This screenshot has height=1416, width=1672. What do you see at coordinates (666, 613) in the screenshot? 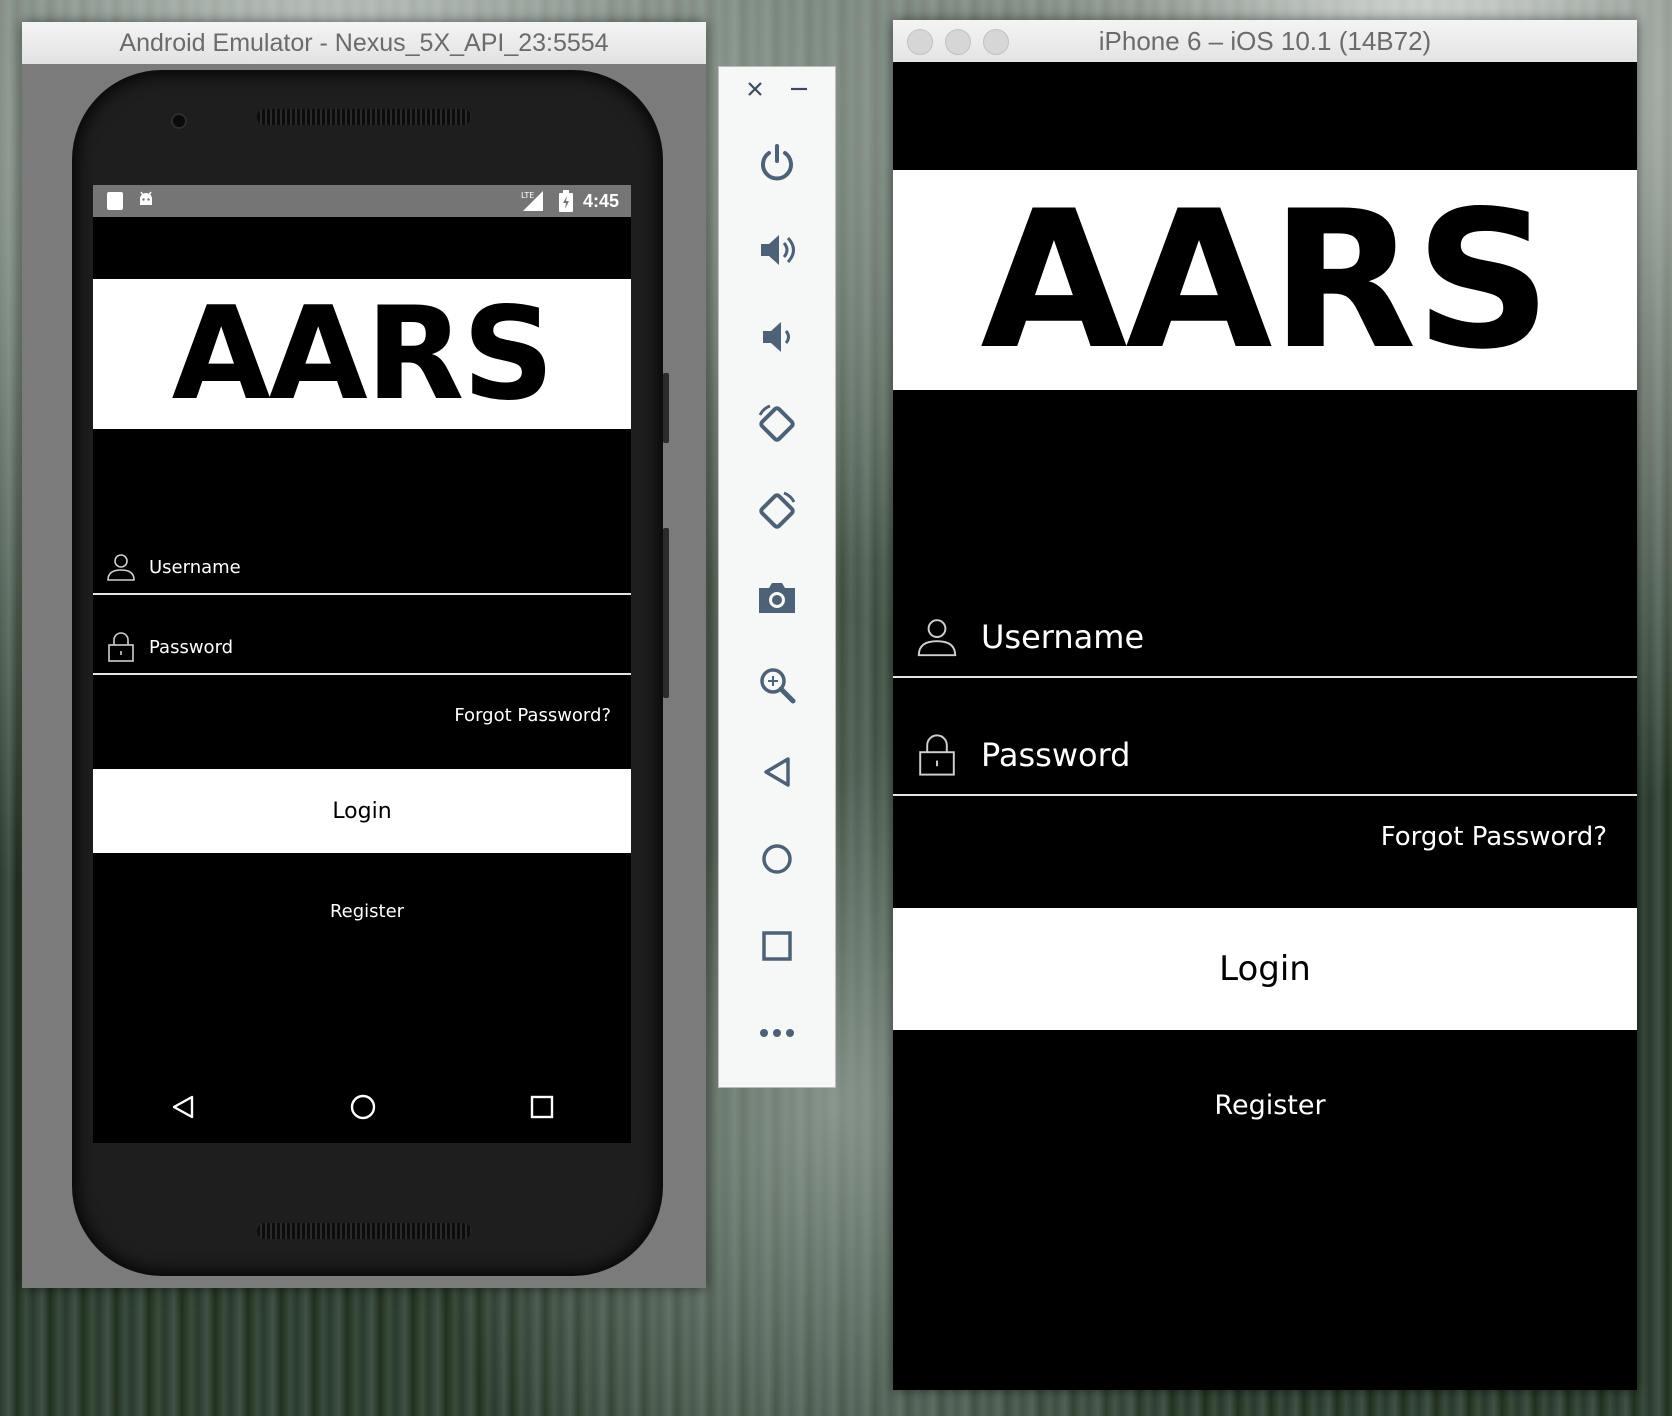
I see `side-volume-button` at bounding box center [666, 613].